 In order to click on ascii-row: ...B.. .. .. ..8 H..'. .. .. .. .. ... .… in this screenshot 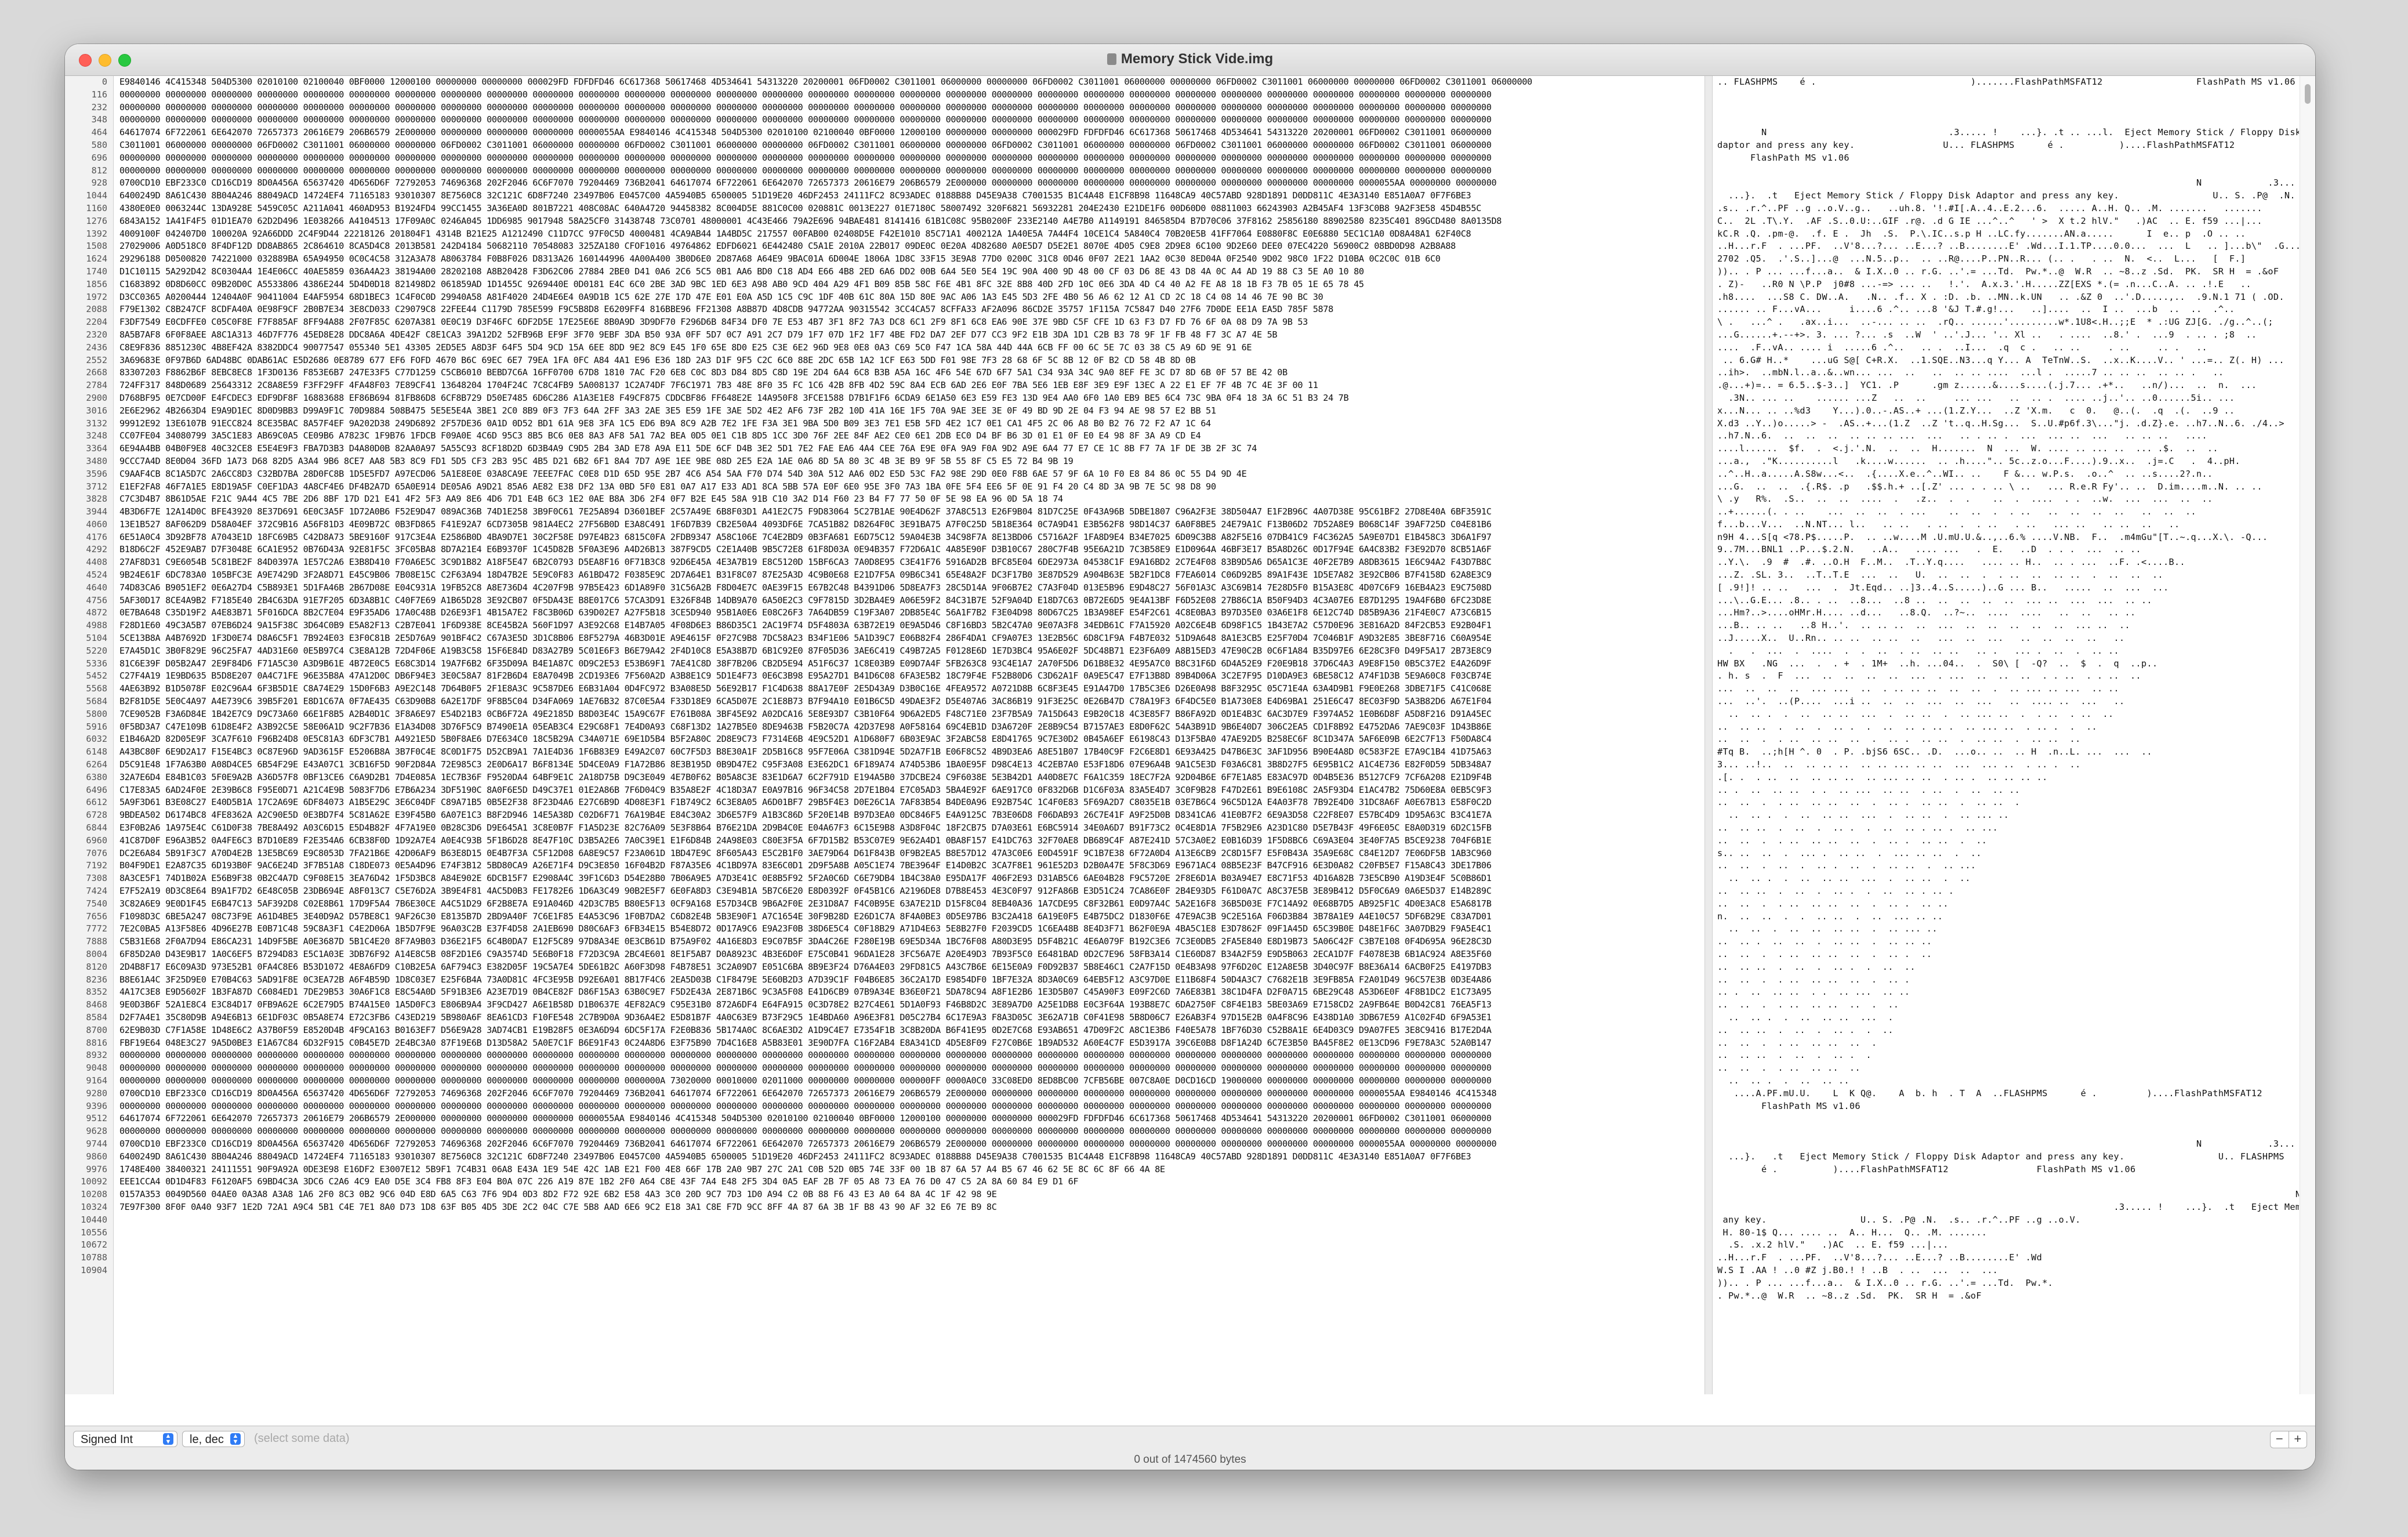, I will do `click(1924, 625)`.